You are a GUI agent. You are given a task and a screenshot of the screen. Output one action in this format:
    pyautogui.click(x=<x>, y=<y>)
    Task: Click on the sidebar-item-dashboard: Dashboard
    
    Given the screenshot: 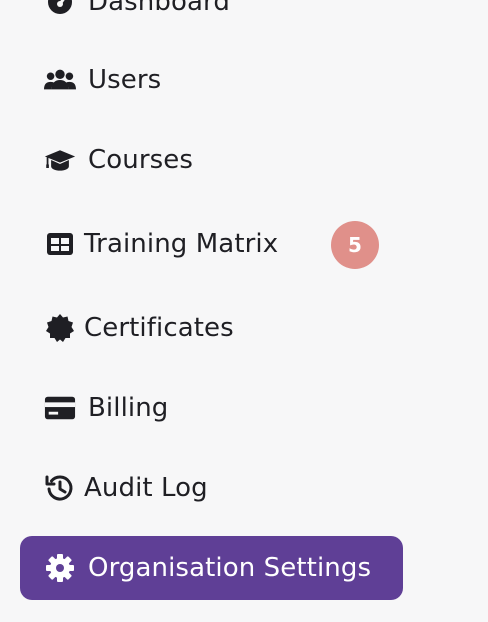 What is the action you would take?
    pyautogui.click(x=125, y=17)
    